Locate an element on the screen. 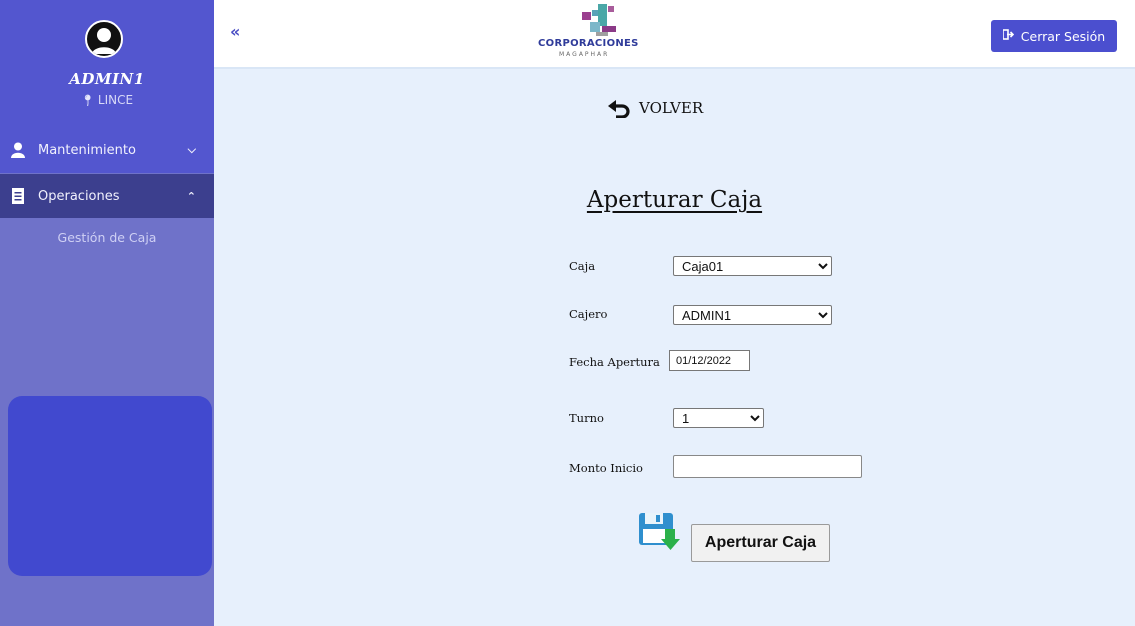  receipt-icon is located at coordinates (18, 196).